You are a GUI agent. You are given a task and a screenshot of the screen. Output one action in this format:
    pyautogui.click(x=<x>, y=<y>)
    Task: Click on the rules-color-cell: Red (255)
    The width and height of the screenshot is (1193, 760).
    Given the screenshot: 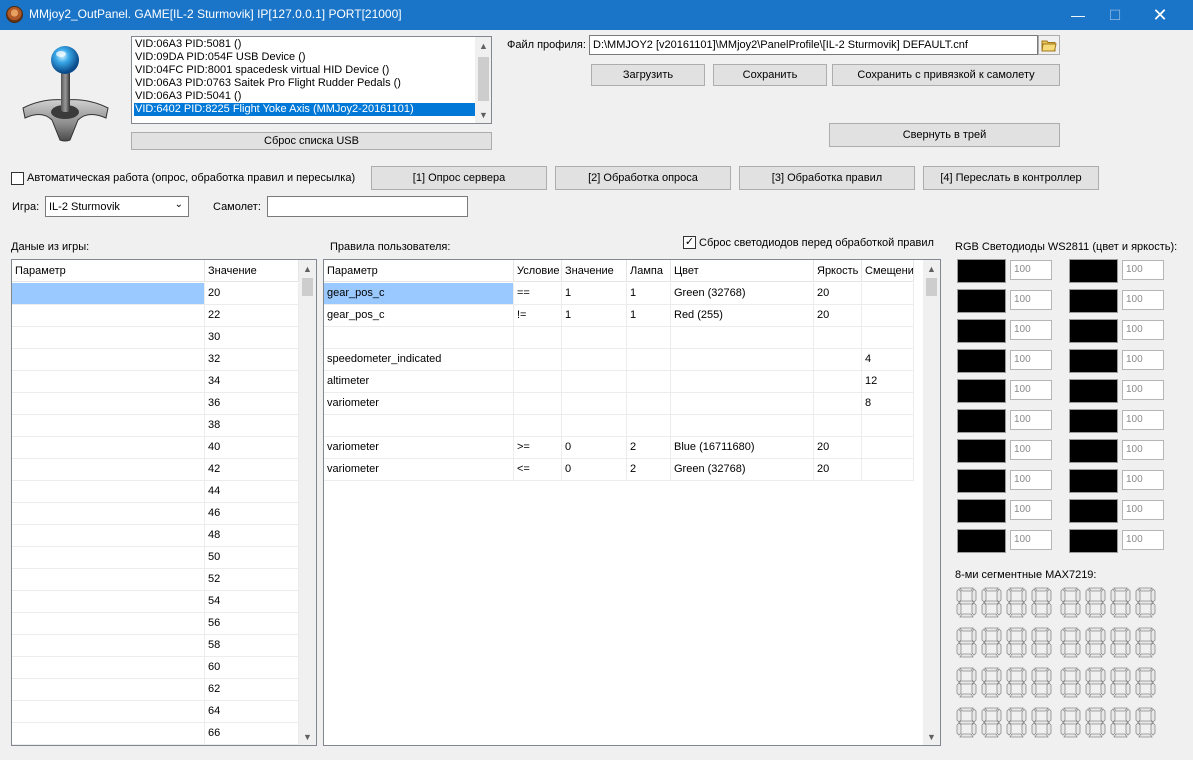 What is the action you would take?
    pyautogui.click(x=742, y=315)
    